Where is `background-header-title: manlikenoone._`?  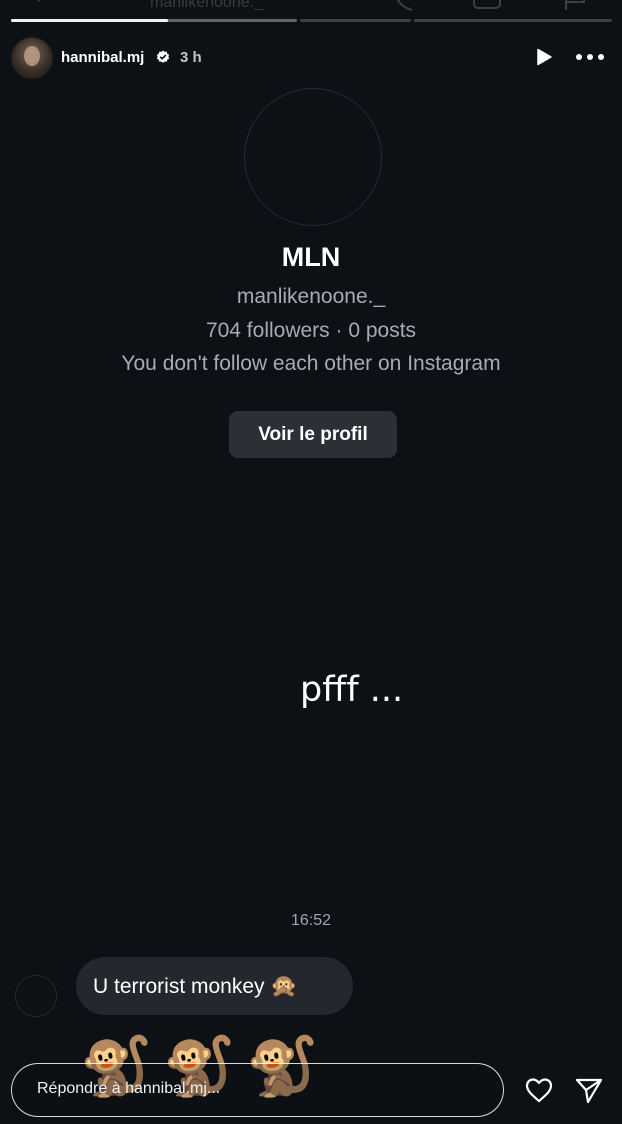
background-header-title: manlikenoone._ is located at coordinates (206, 5).